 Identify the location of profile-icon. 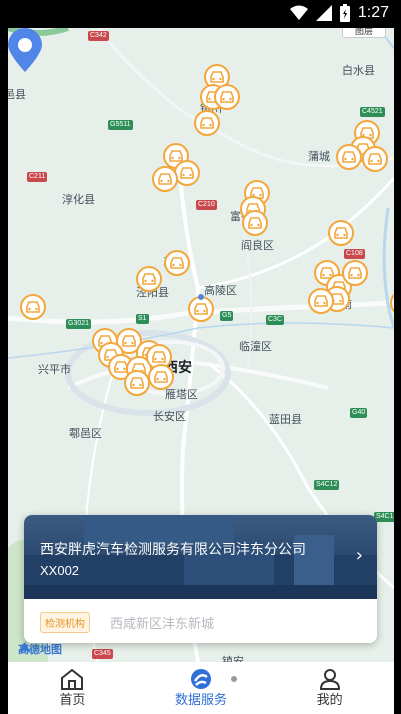
(329, 679).